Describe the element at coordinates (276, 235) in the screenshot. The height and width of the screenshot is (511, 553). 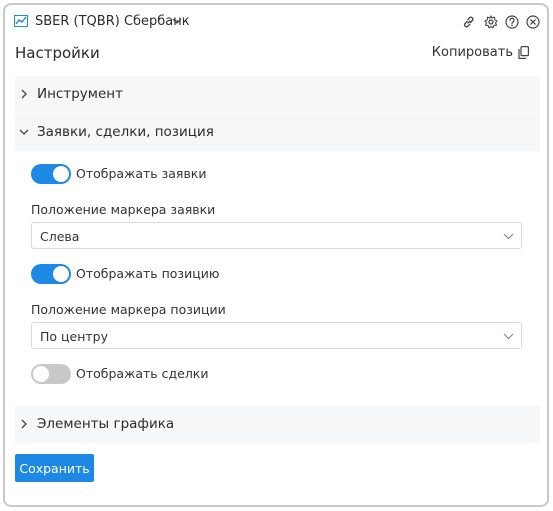
I see `order-marker-select: Слева` at that location.